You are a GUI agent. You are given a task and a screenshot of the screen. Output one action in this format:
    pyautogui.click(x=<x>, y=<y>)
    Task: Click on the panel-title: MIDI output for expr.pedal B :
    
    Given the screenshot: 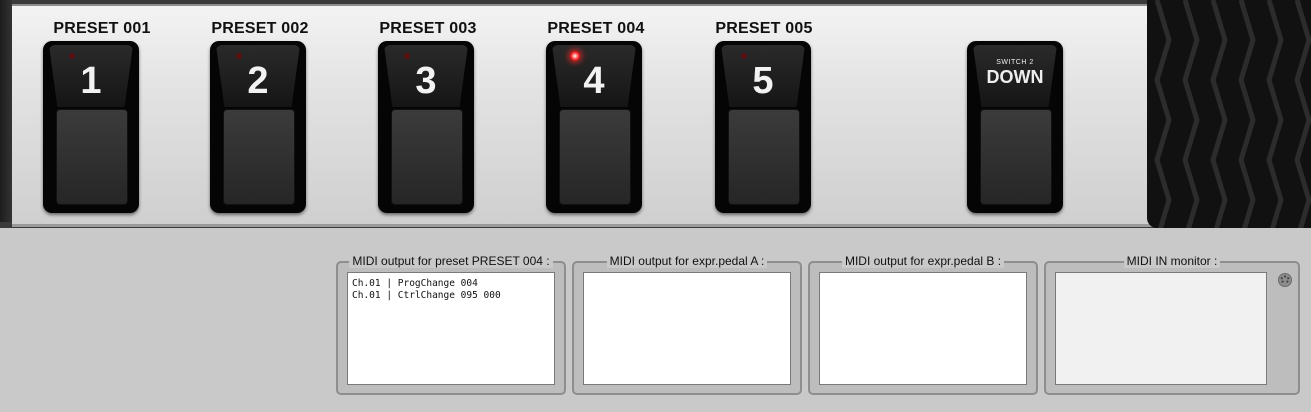 What is the action you would take?
    pyautogui.click(x=923, y=261)
    